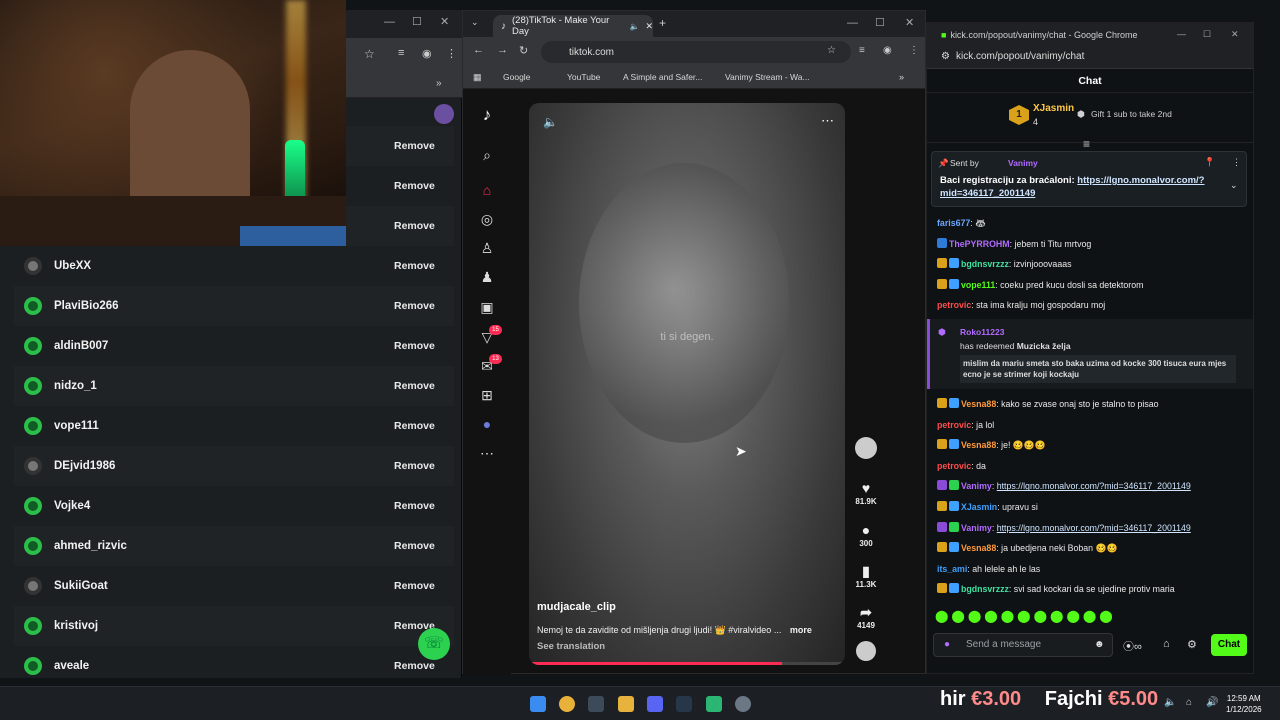 The height and width of the screenshot is (720, 1280). Describe the element at coordinates (583, 77) in the screenshot. I see `bookmark-youtube: YouTube` at that location.